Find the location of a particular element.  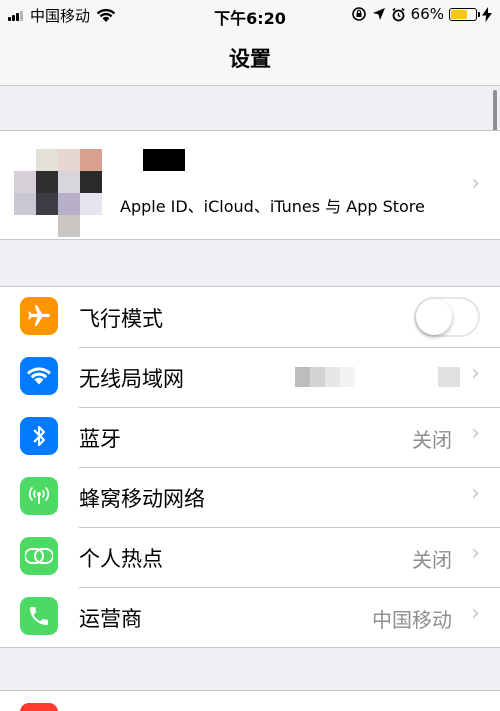

cellular-label: 蜂窝移动网络 is located at coordinates (142, 499).